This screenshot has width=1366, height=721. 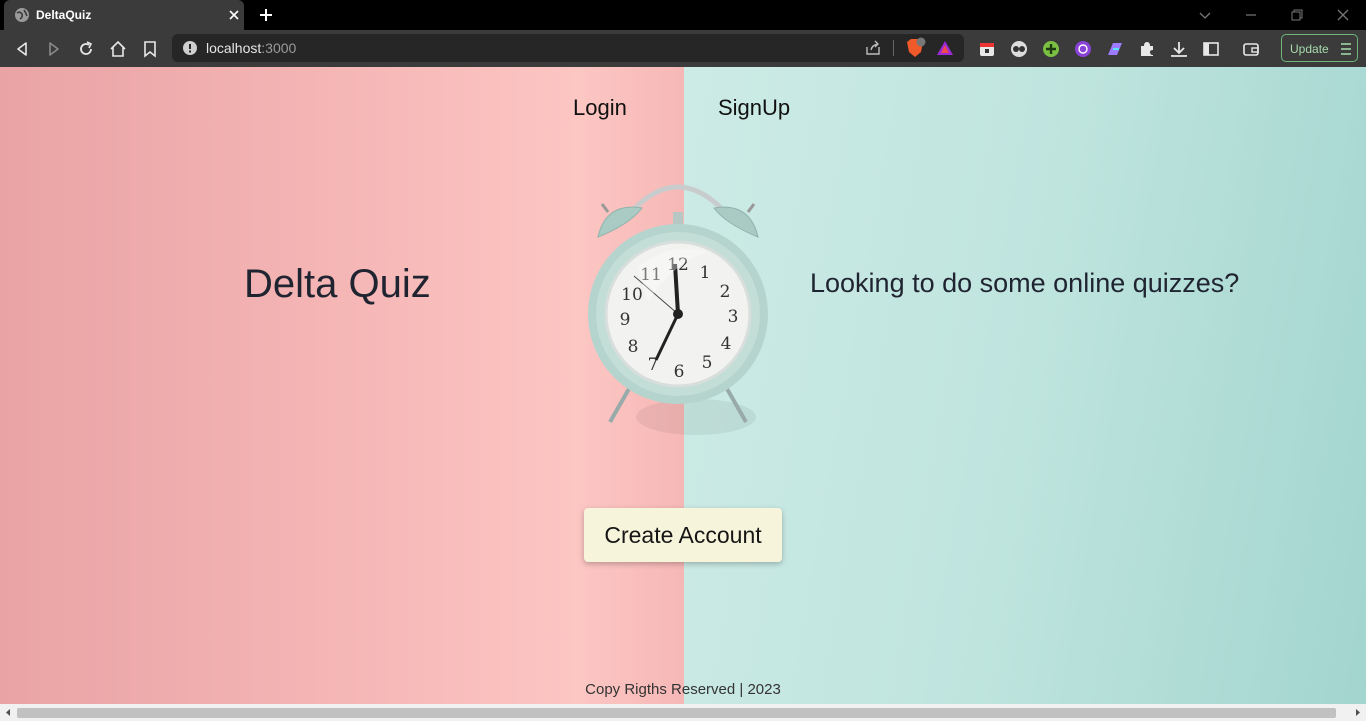 I want to click on clock-numeral: 3, so click(x=733, y=317).